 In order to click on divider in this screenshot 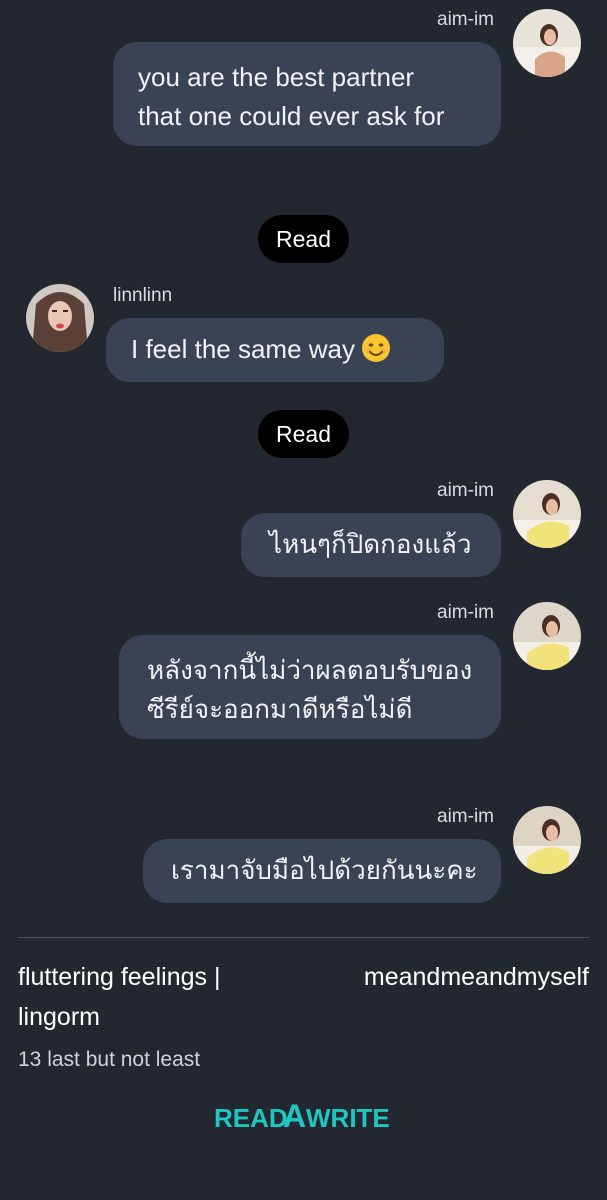, I will do `click(303, 937)`.